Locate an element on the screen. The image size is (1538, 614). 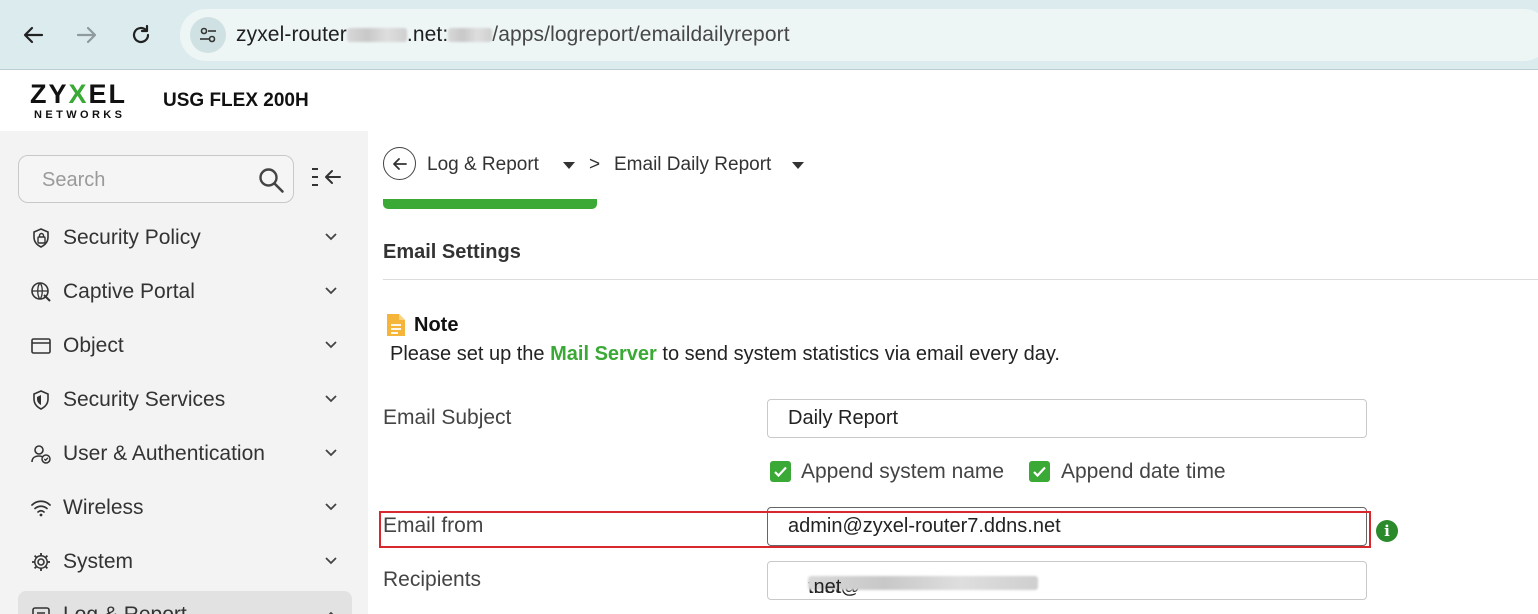
sidebar-item-label: Captive Portal is located at coordinates (129, 291).